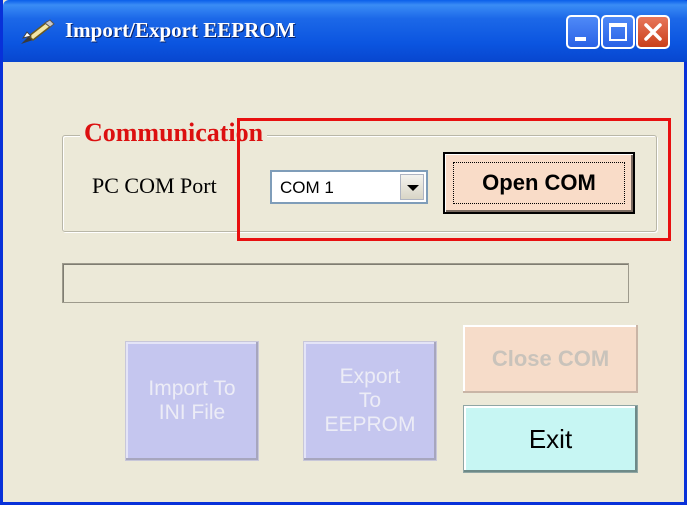 The width and height of the screenshot is (687, 505). Describe the element at coordinates (345, 283) in the screenshot. I see `progress-bar` at that location.